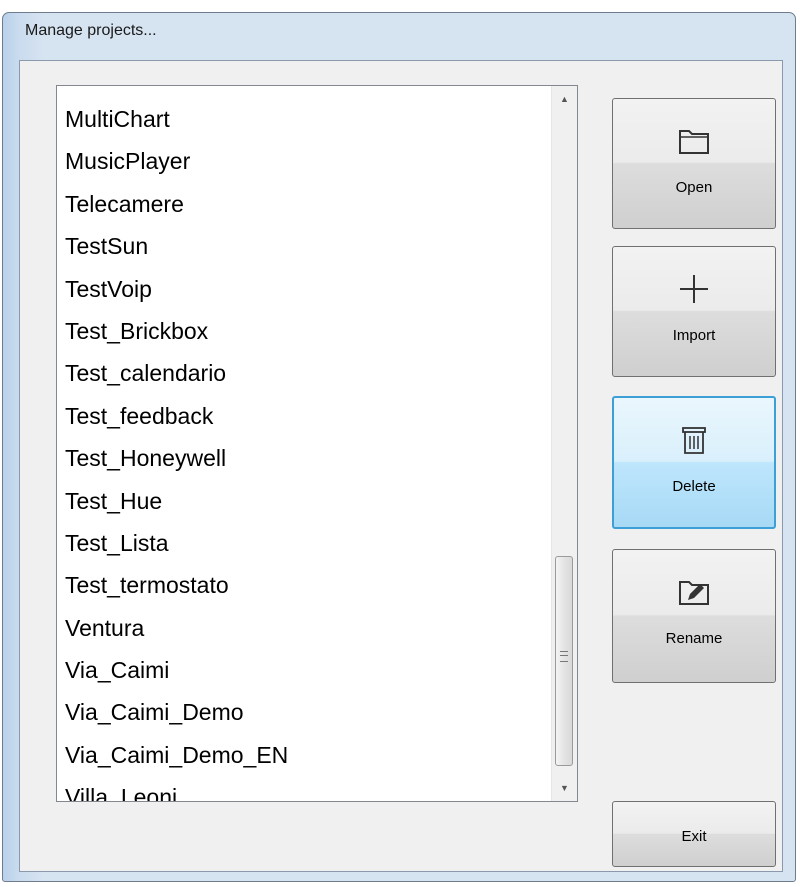  What do you see at coordinates (694, 440) in the screenshot?
I see `trash-icon` at bounding box center [694, 440].